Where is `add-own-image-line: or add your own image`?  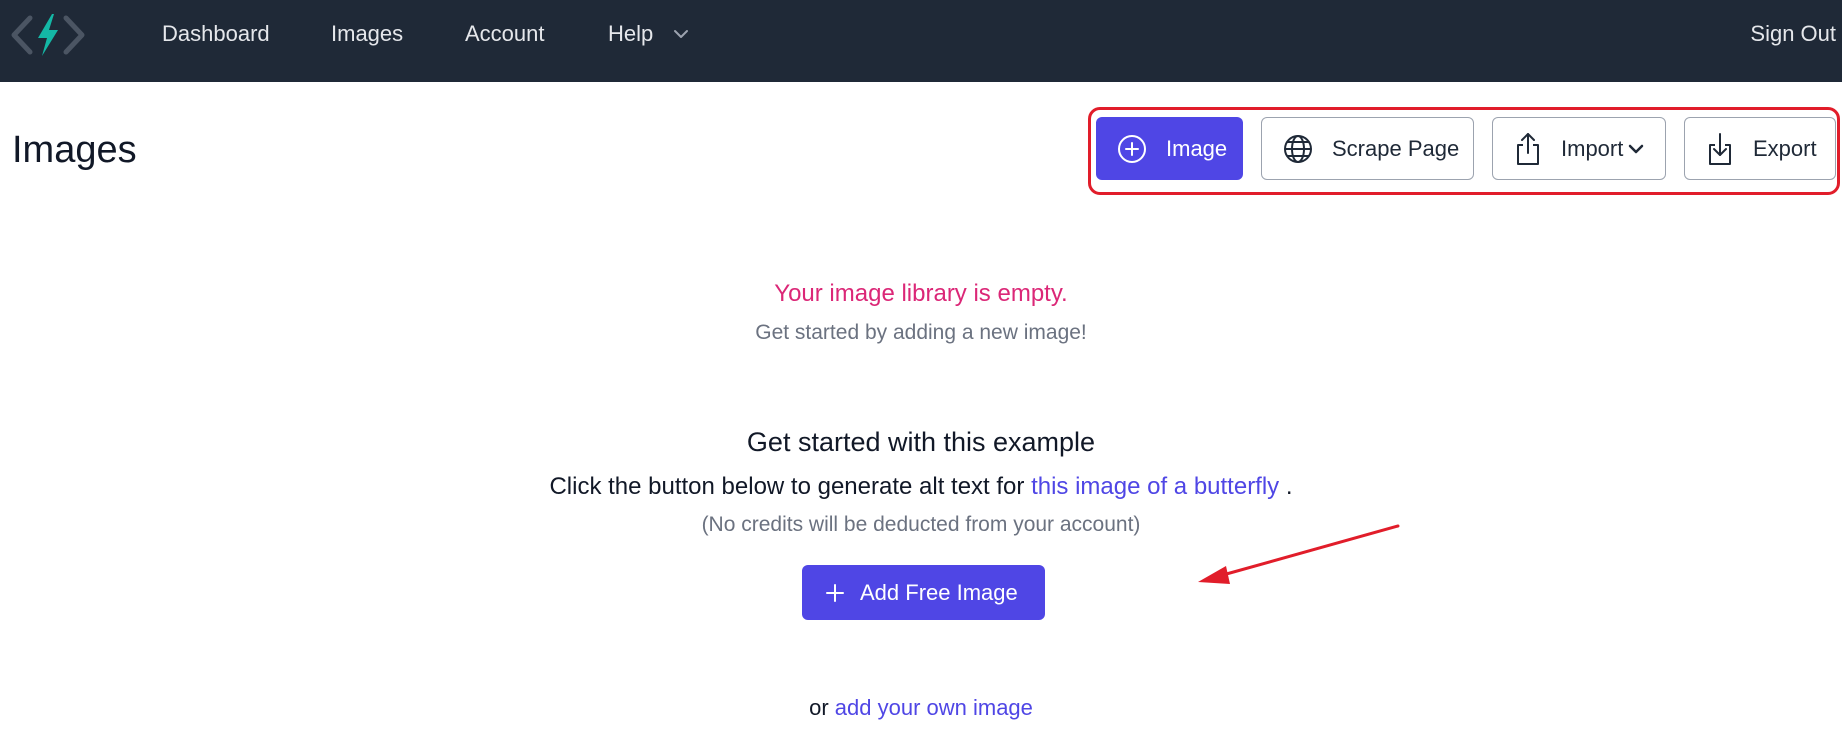
add-own-image-line: or add your own image is located at coordinates (921, 708).